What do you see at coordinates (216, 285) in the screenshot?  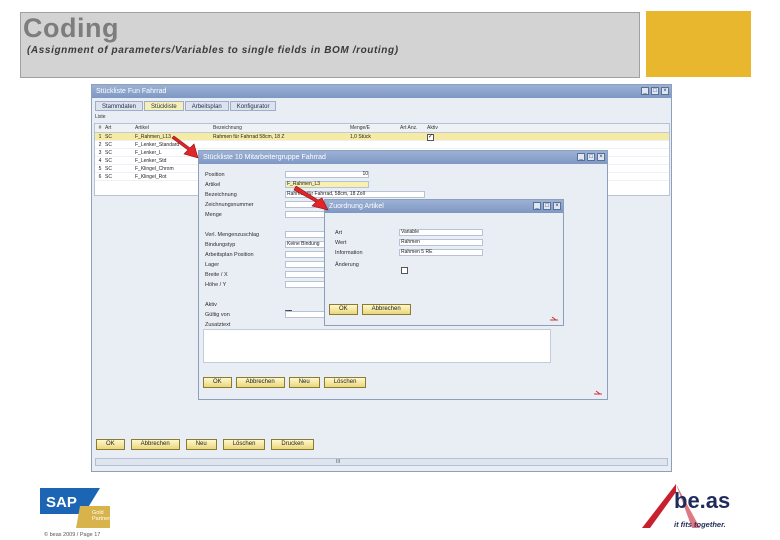 I see `label-hoehe: Höhe / Y` at bounding box center [216, 285].